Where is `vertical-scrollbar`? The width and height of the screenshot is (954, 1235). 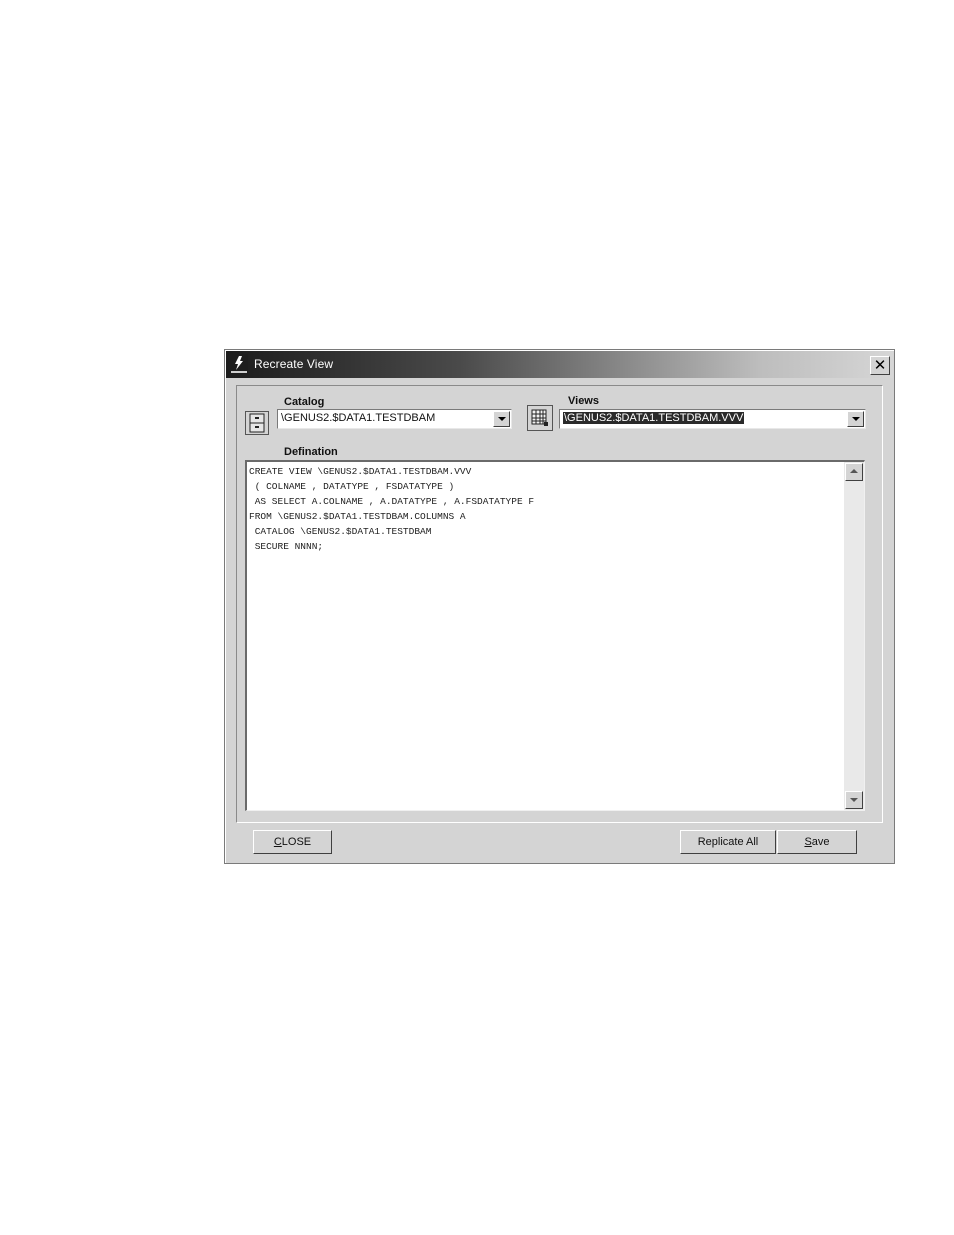 vertical-scrollbar is located at coordinates (854, 636).